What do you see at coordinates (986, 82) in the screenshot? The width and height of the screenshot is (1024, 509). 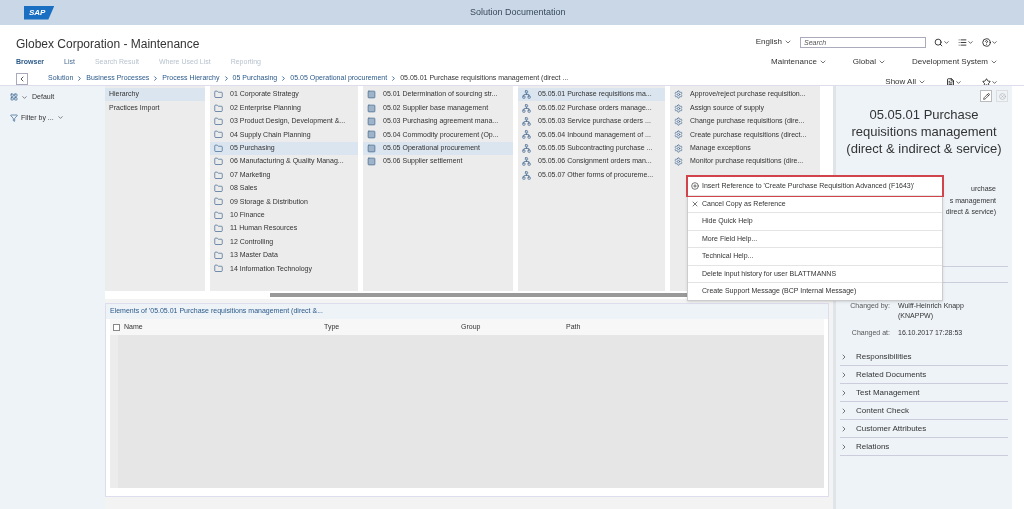 I see `star-icon` at bounding box center [986, 82].